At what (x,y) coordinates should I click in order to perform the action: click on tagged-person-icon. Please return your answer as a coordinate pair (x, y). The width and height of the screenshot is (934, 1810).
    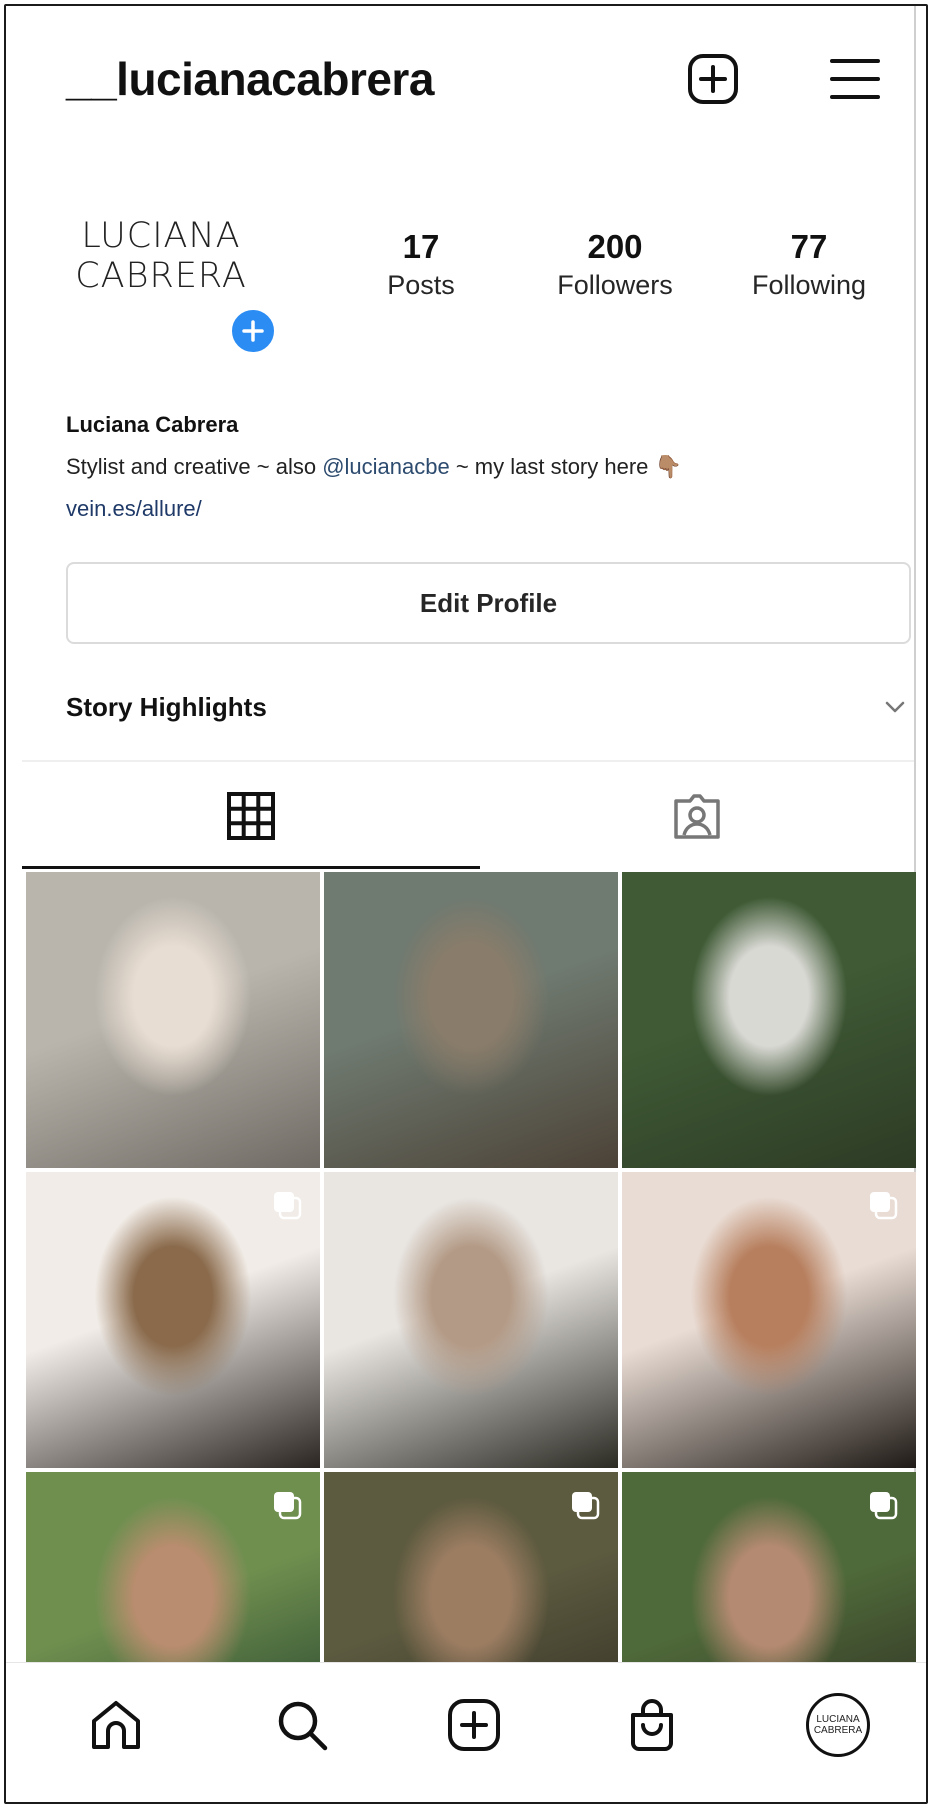
    Looking at the image, I should click on (697, 816).